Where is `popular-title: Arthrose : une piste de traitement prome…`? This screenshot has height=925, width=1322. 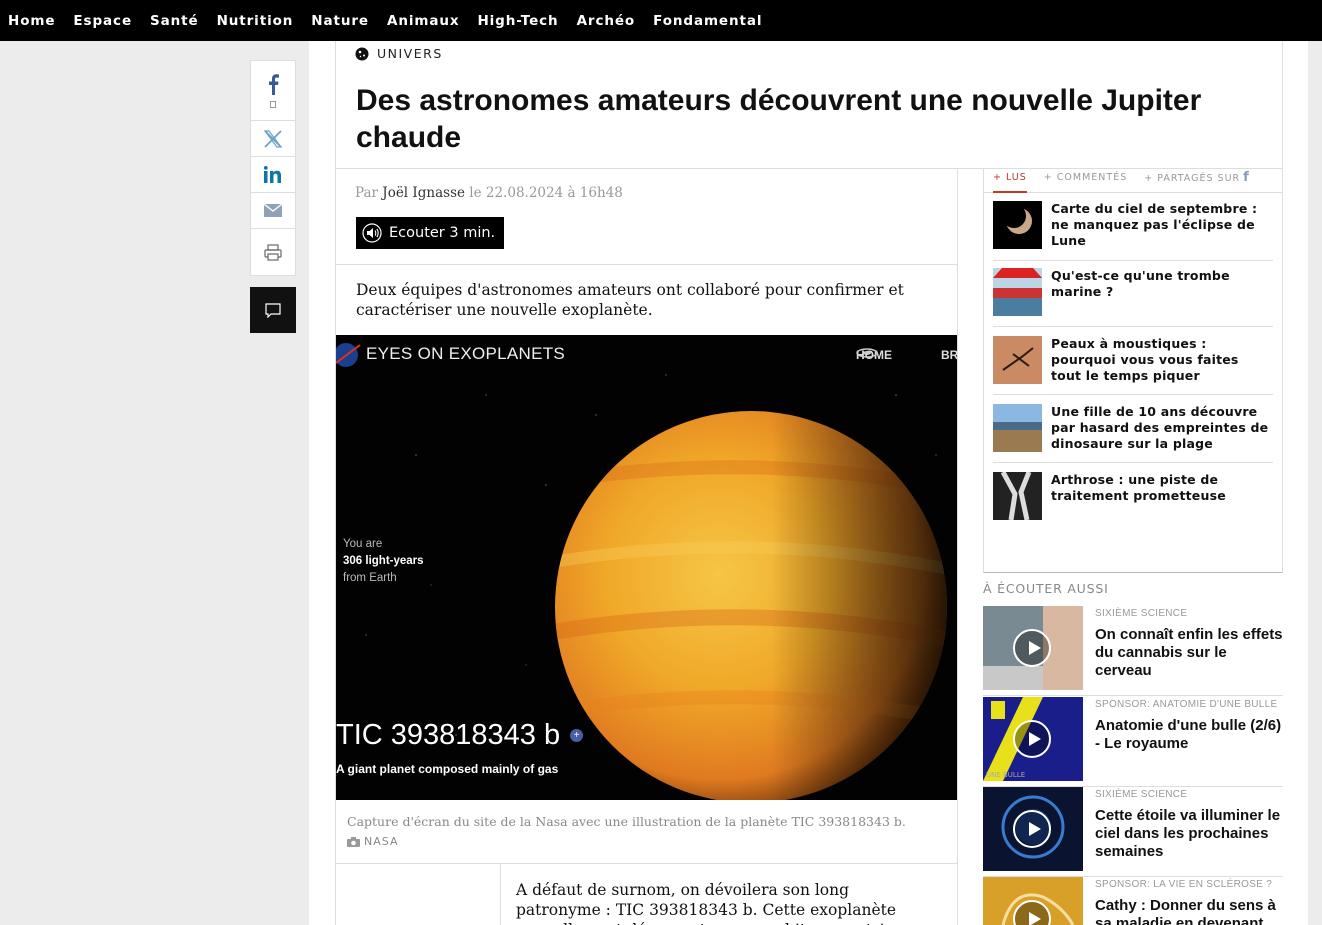
popular-title: Arthrose : une piste de traitement prome… is located at coordinates (1138, 487).